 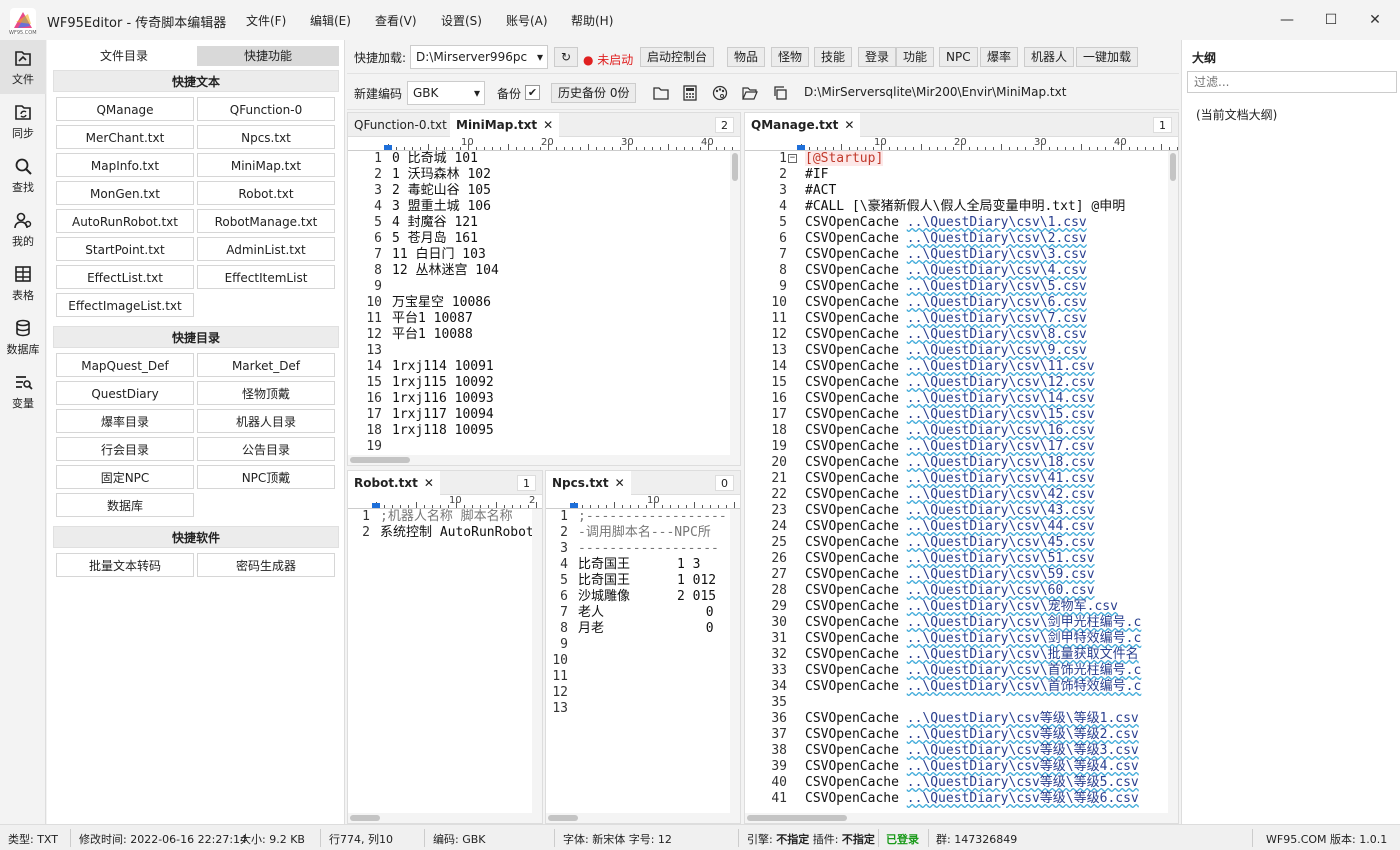 What do you see at coordinates (1023, 766) in the screenshot?
I see `file-link: ..\QuestDiary\csv等级\等级4.csv` at bounding box center [1023, 766].